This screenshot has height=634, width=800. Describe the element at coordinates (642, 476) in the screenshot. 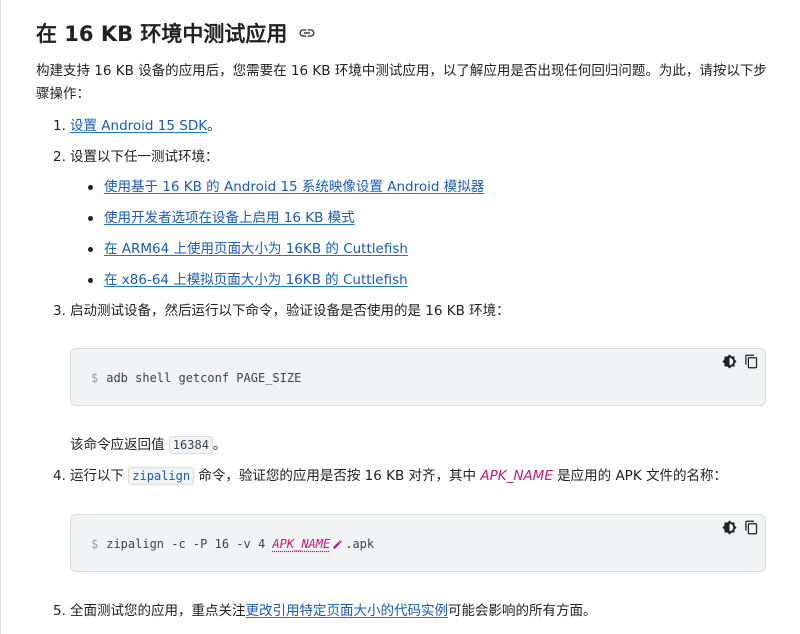

I see `step-text-c: 是应用的 APK 文件的名称：` at that location.